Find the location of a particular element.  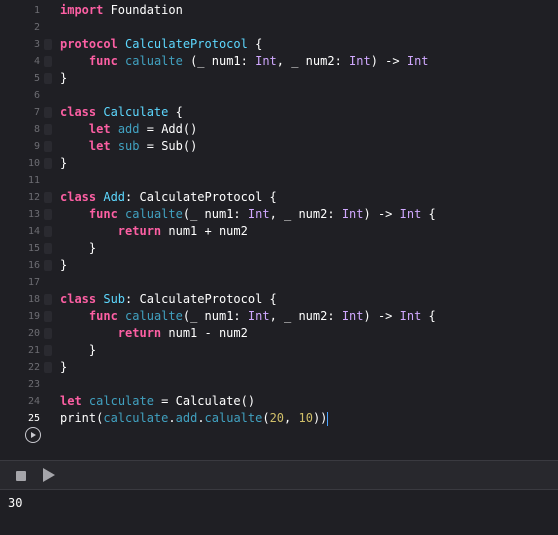

code-token: ) -> is located at coordinates (381, 214).